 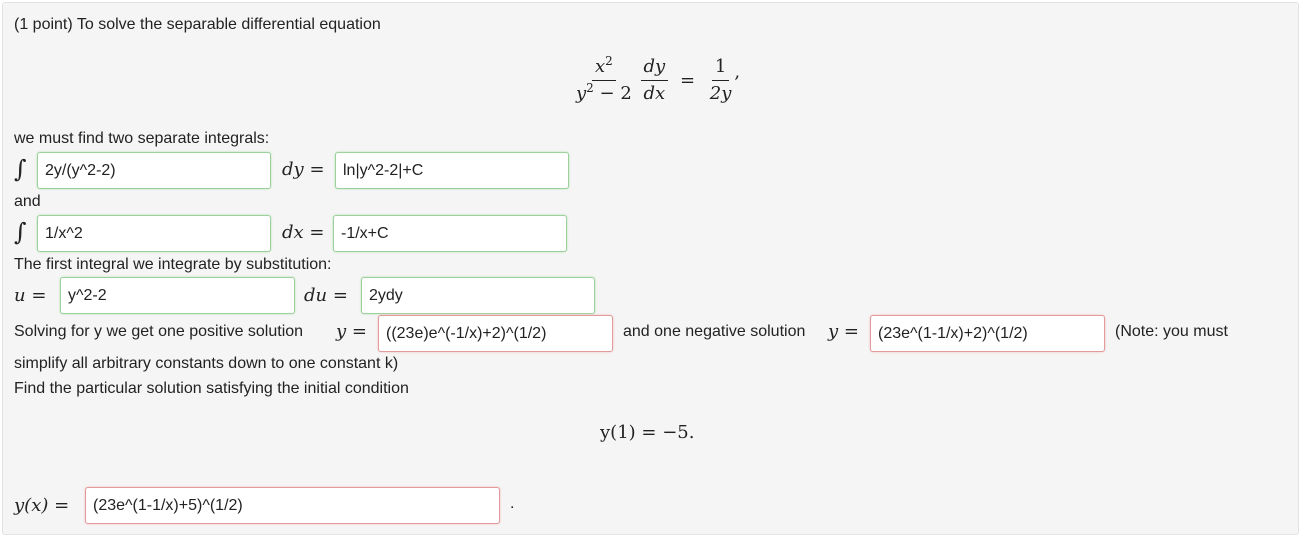 I want to click on initial-condition: y(1) = −5., so click(x=647, y=432).